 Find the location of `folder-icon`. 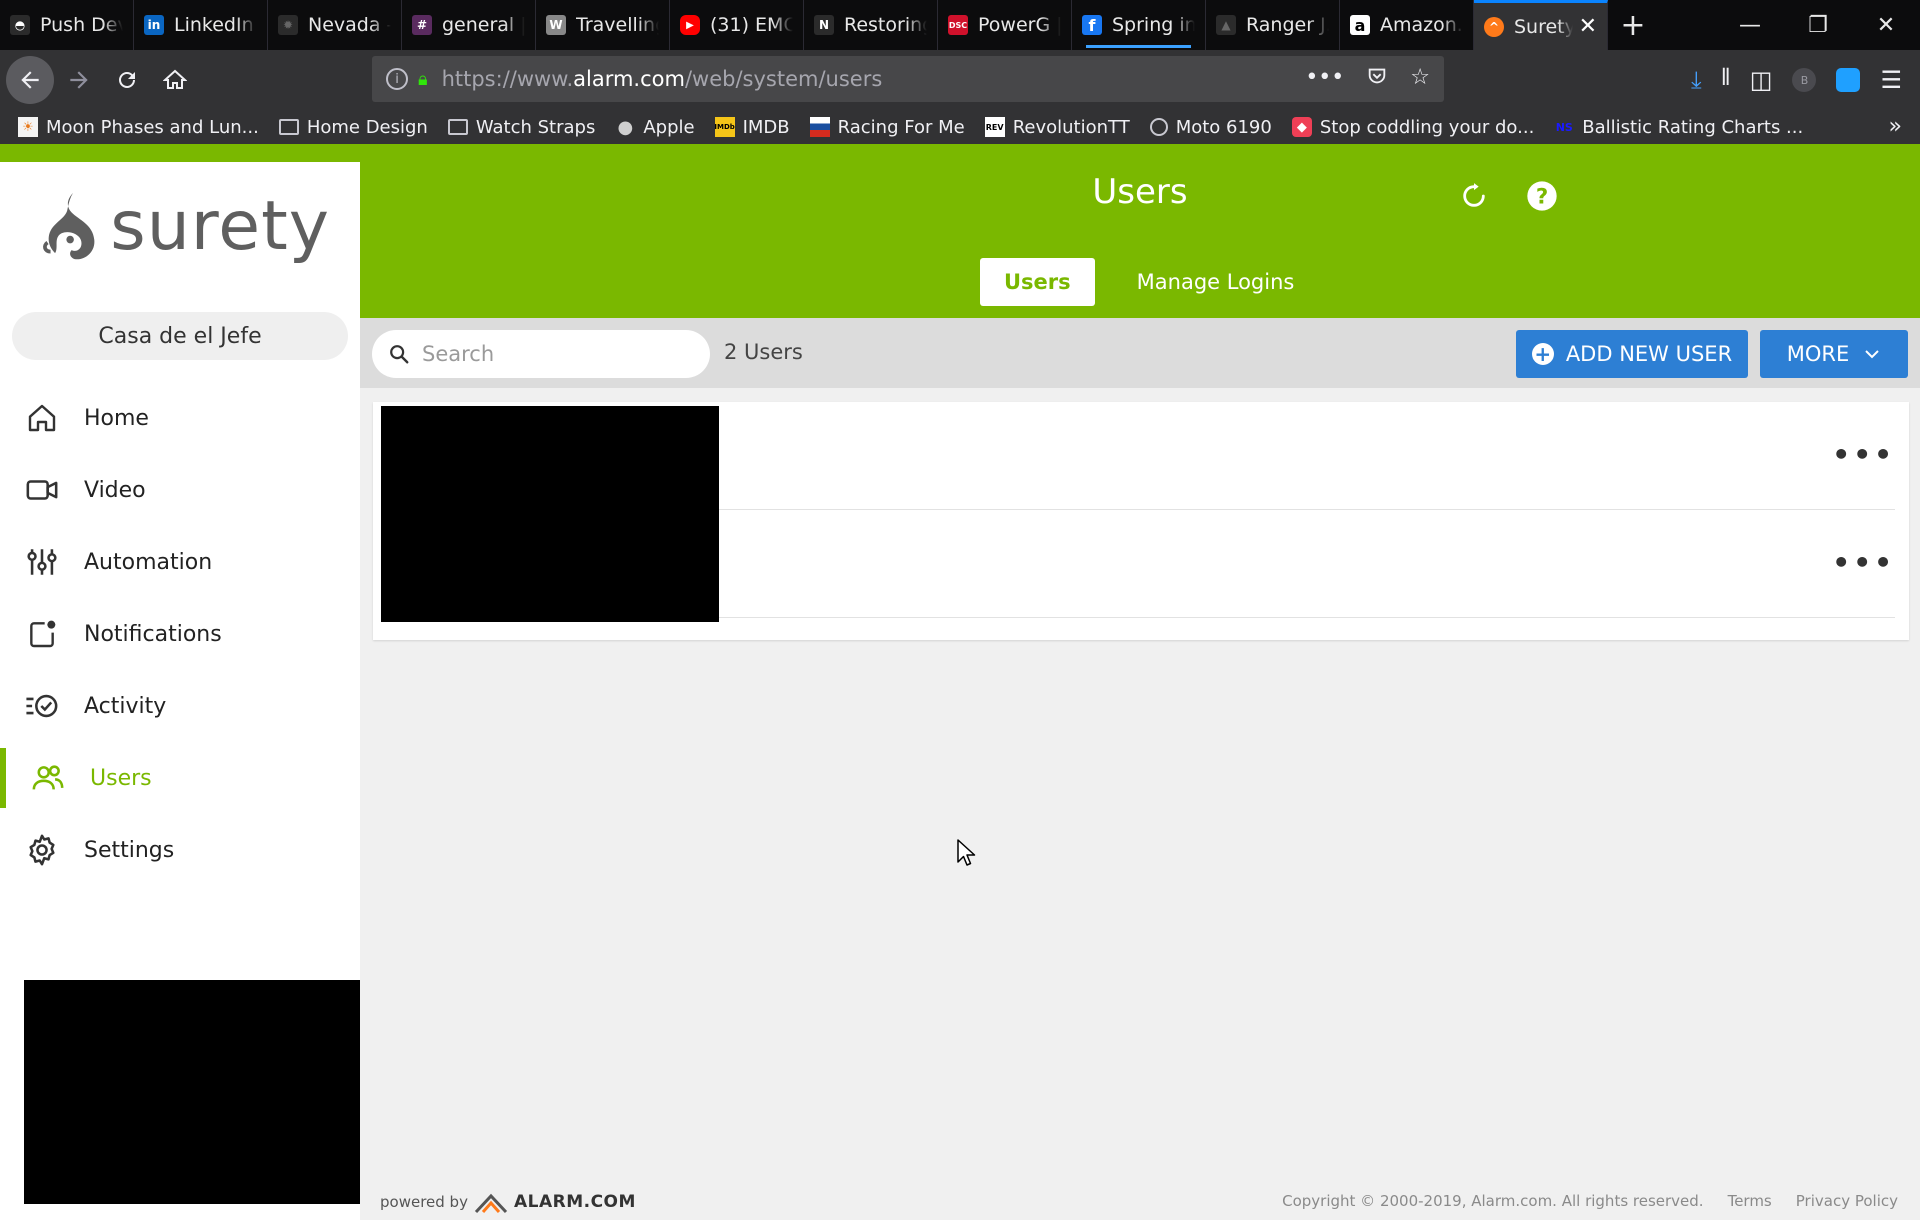

folder-icon is located at coordinates (288, 127).